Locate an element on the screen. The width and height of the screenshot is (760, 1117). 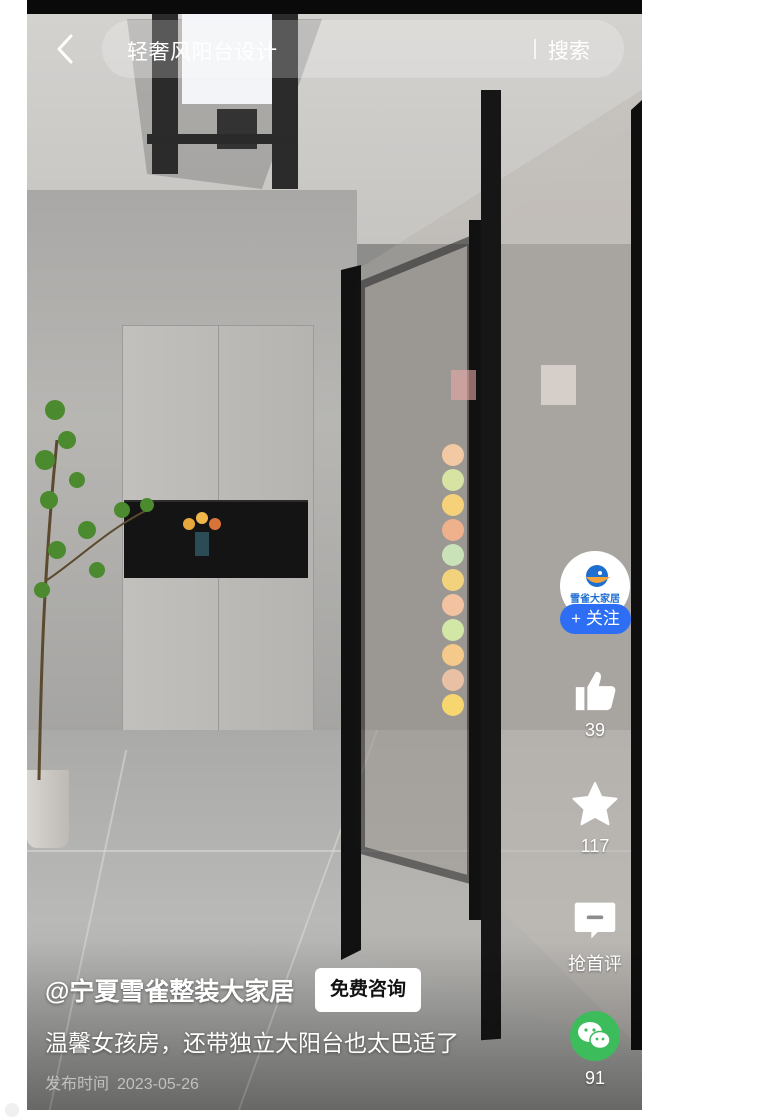
publish-time: 发布时间 2023-05-26 is located at coordinates (122, 1082).